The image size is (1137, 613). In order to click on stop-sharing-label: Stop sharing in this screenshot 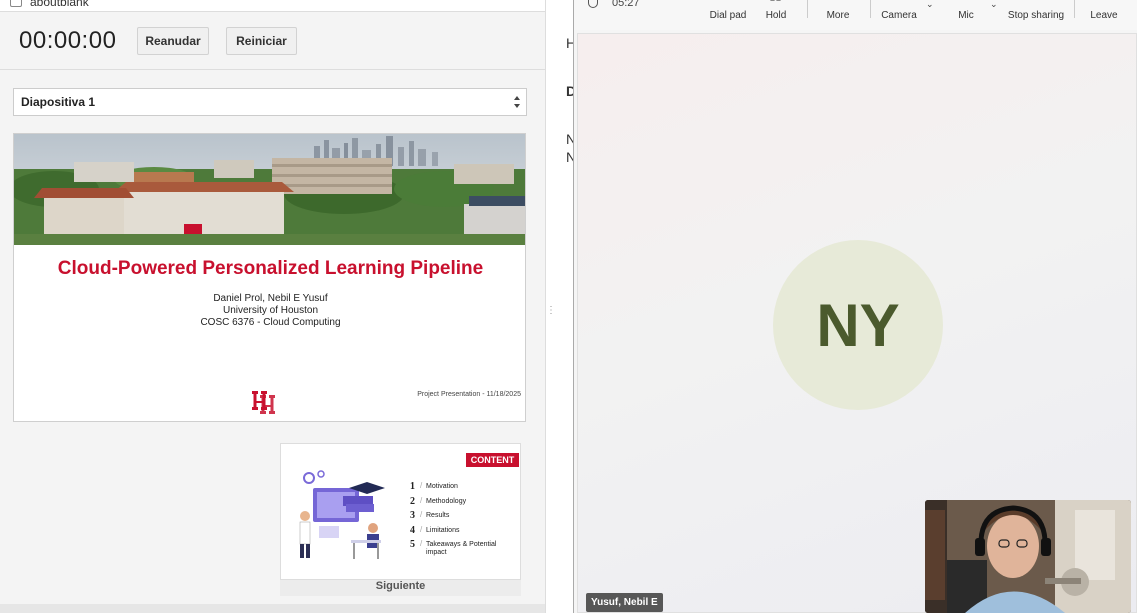, I will do `click(1036, 15)`.